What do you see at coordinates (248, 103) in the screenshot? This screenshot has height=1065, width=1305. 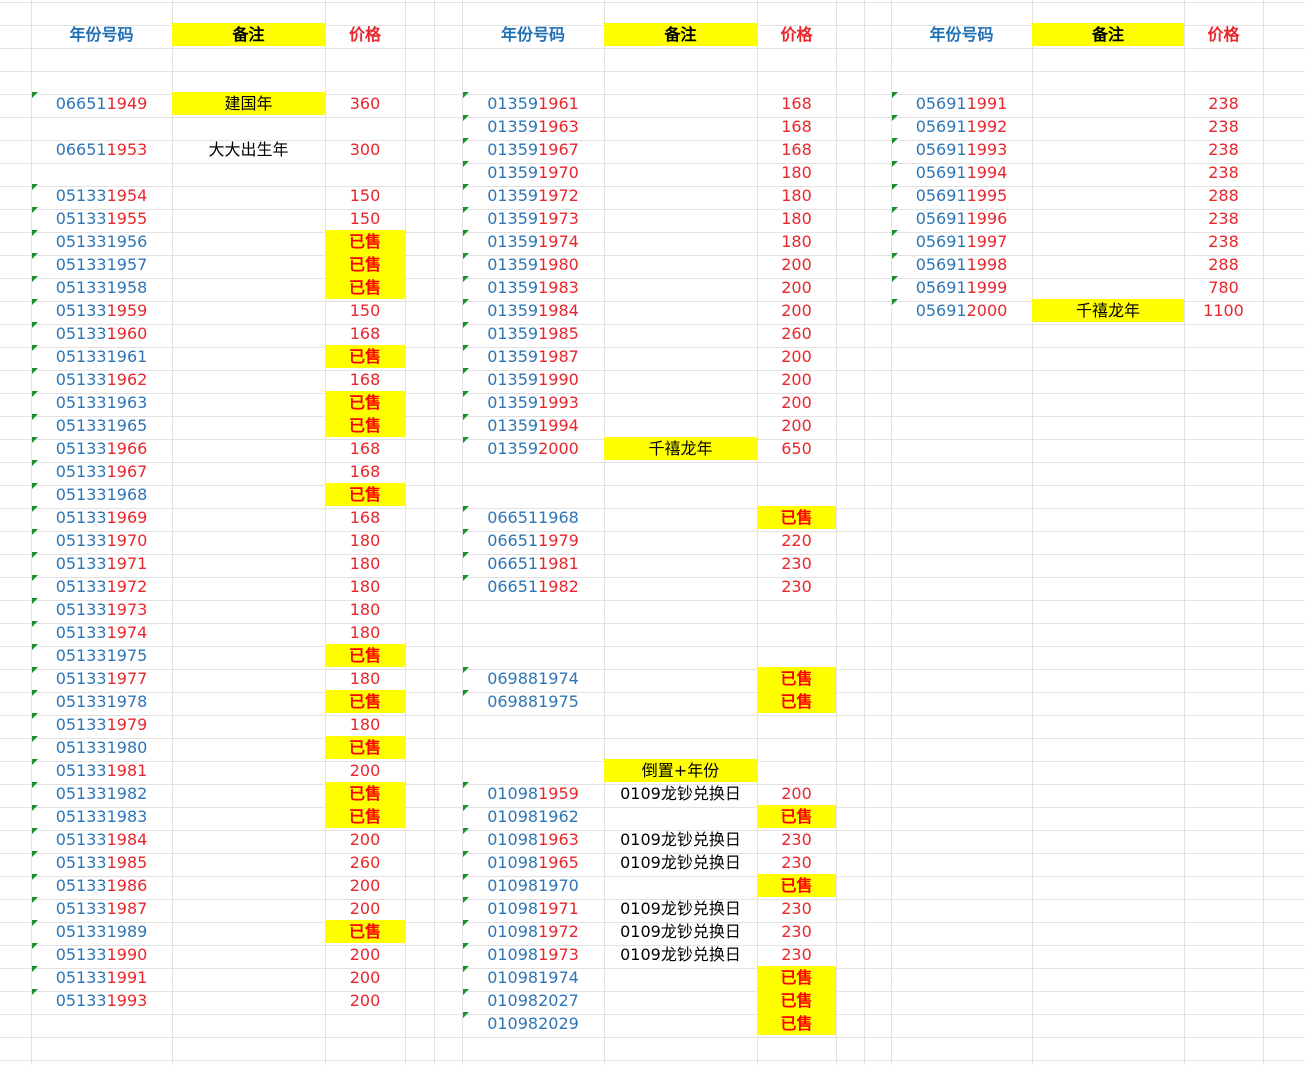 I see `note-cell: 建国年` at bounding box center [248, 103].